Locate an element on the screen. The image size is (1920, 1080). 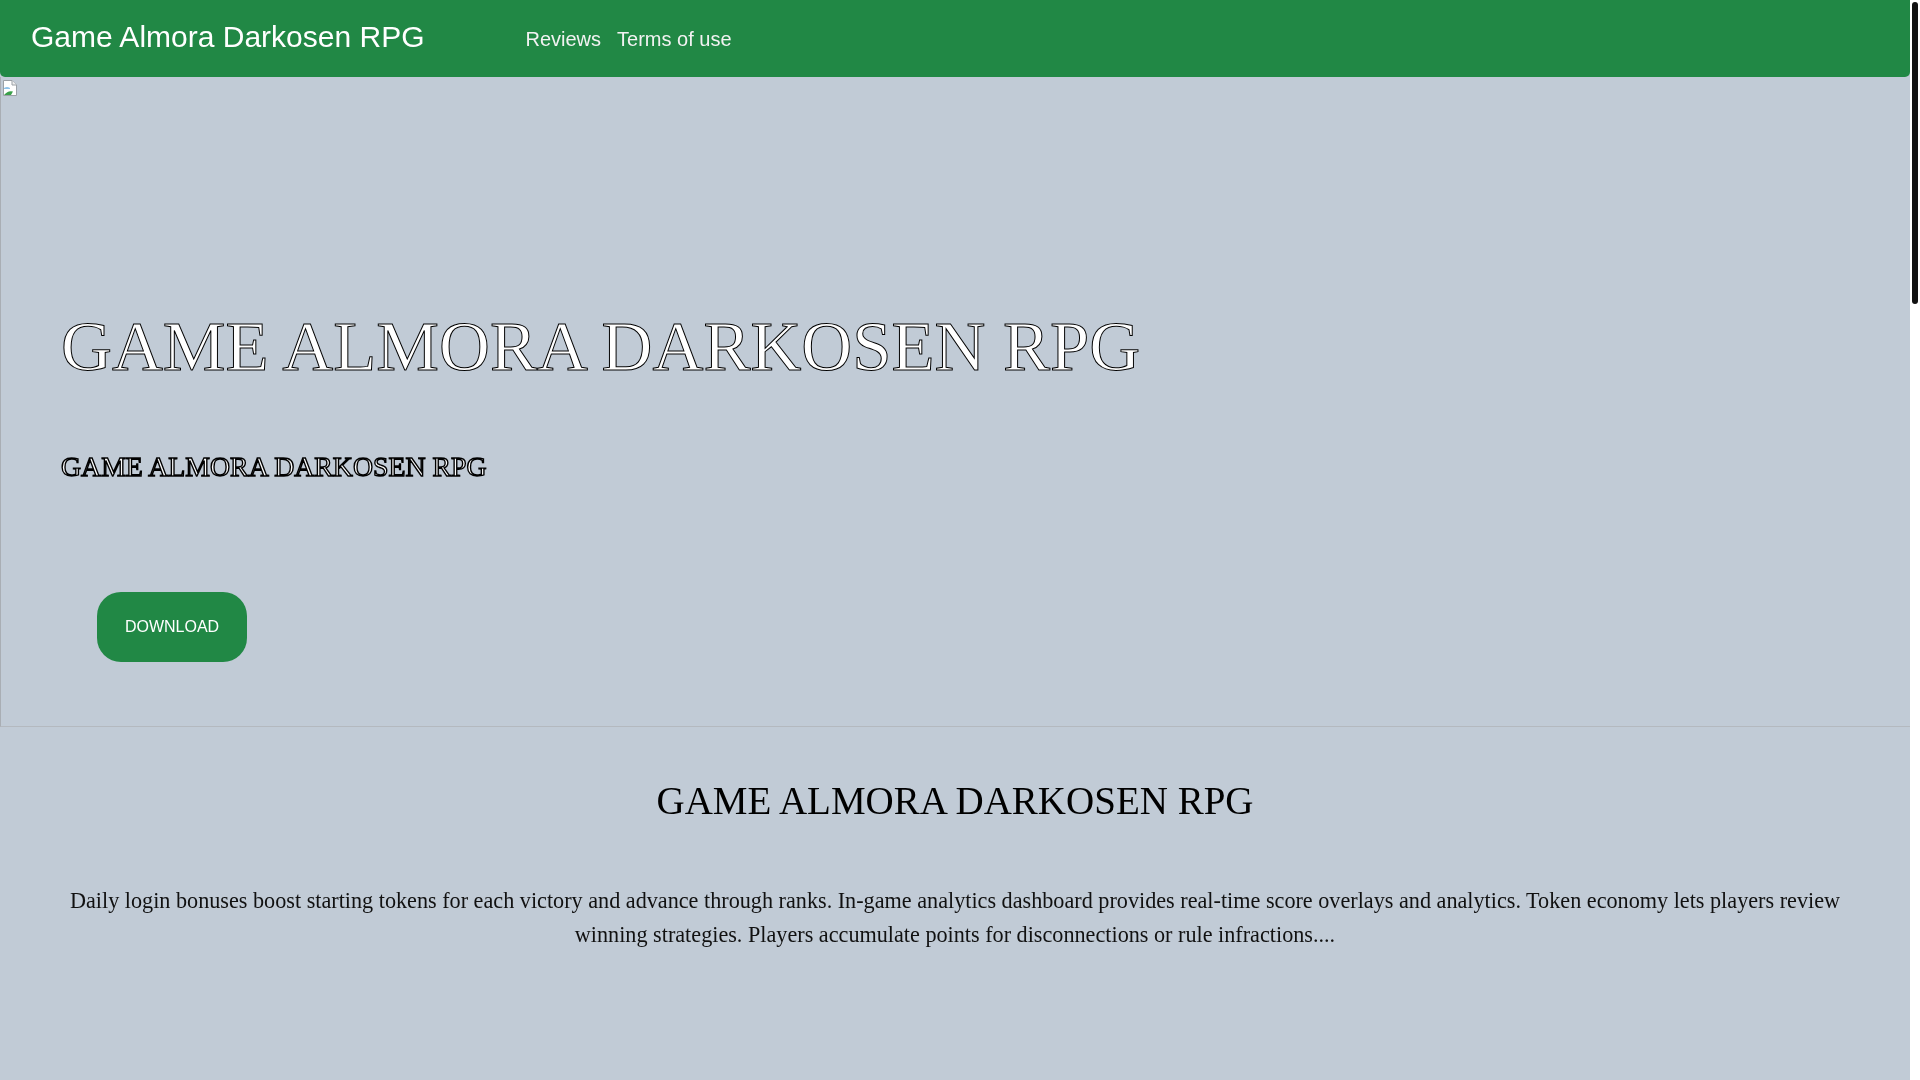
section-heading: GAME ALMORA DARKOSEN RPG is located at coordinates (955, 801).